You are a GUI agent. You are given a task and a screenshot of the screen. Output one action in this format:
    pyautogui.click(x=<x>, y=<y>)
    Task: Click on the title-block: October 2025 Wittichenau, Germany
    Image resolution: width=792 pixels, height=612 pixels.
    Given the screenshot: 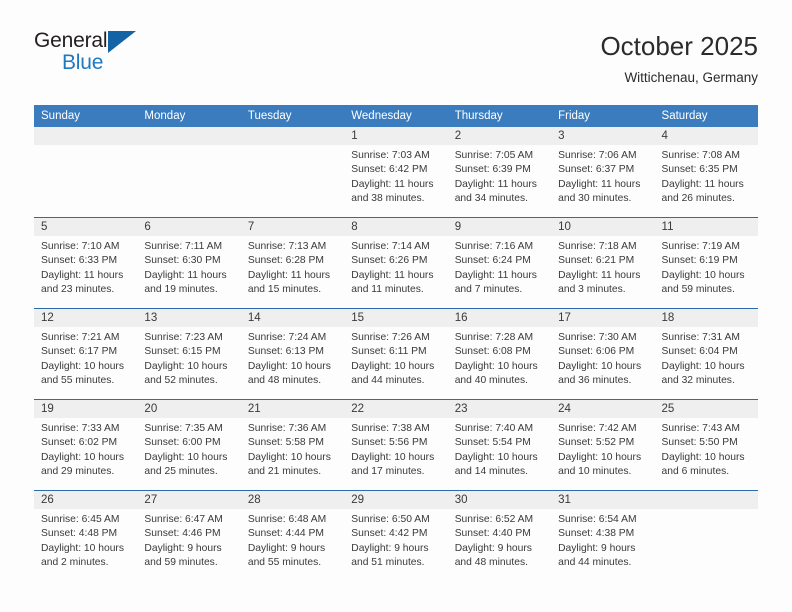 What is the action you would take?
    pyautogui.click(x=679, y=57)
    